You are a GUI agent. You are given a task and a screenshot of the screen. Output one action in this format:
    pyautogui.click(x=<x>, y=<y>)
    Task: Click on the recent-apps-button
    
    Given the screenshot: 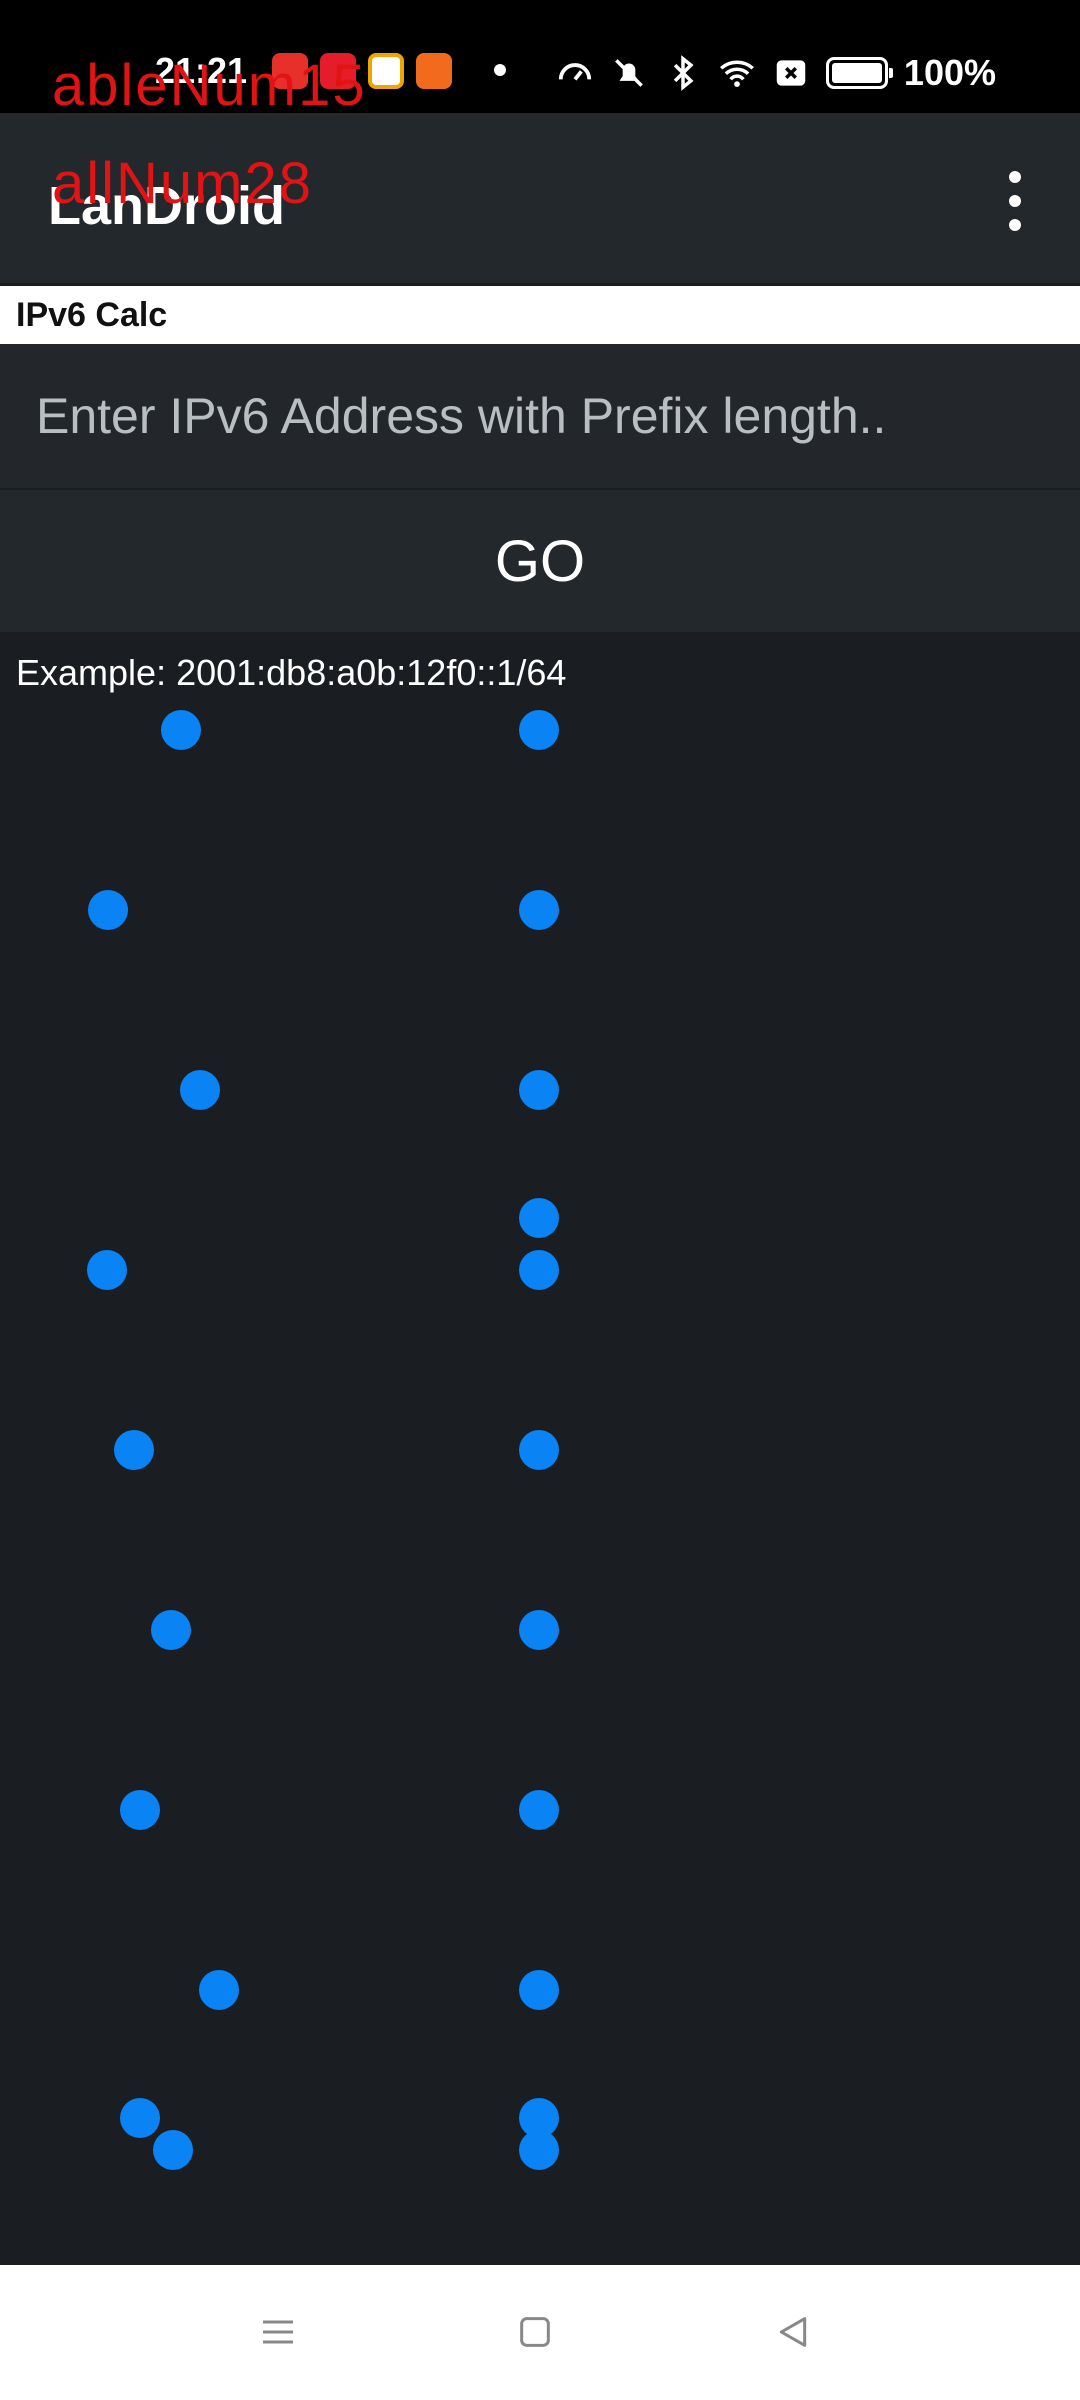 What is the action you would take?
    pyautogui.click(x=278, y=2332)
    